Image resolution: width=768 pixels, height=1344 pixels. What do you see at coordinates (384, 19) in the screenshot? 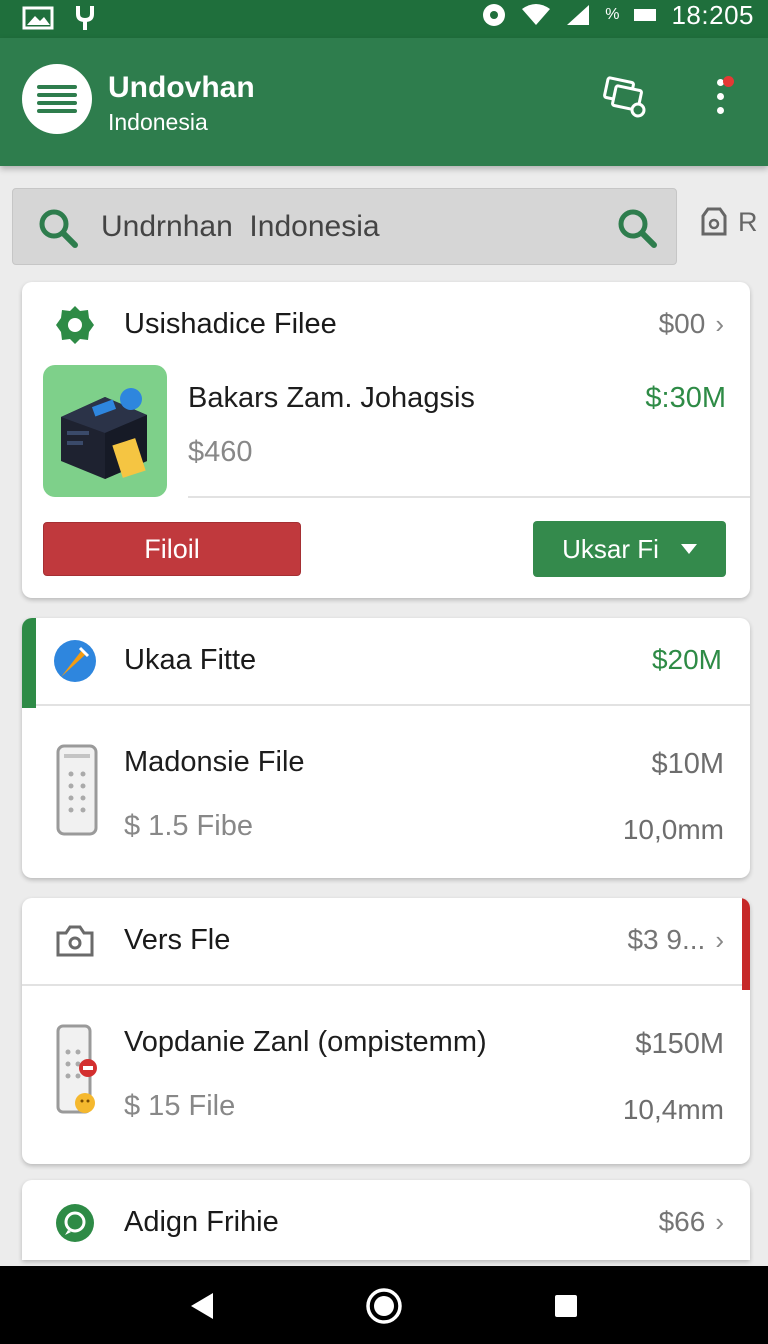
I see `status-bar: % 18:205` at bounding box center [384, 19].